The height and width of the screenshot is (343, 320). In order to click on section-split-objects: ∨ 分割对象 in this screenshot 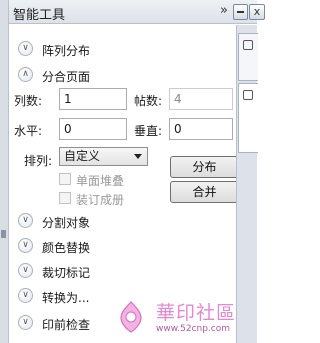, I will do `click(118, 221)`.